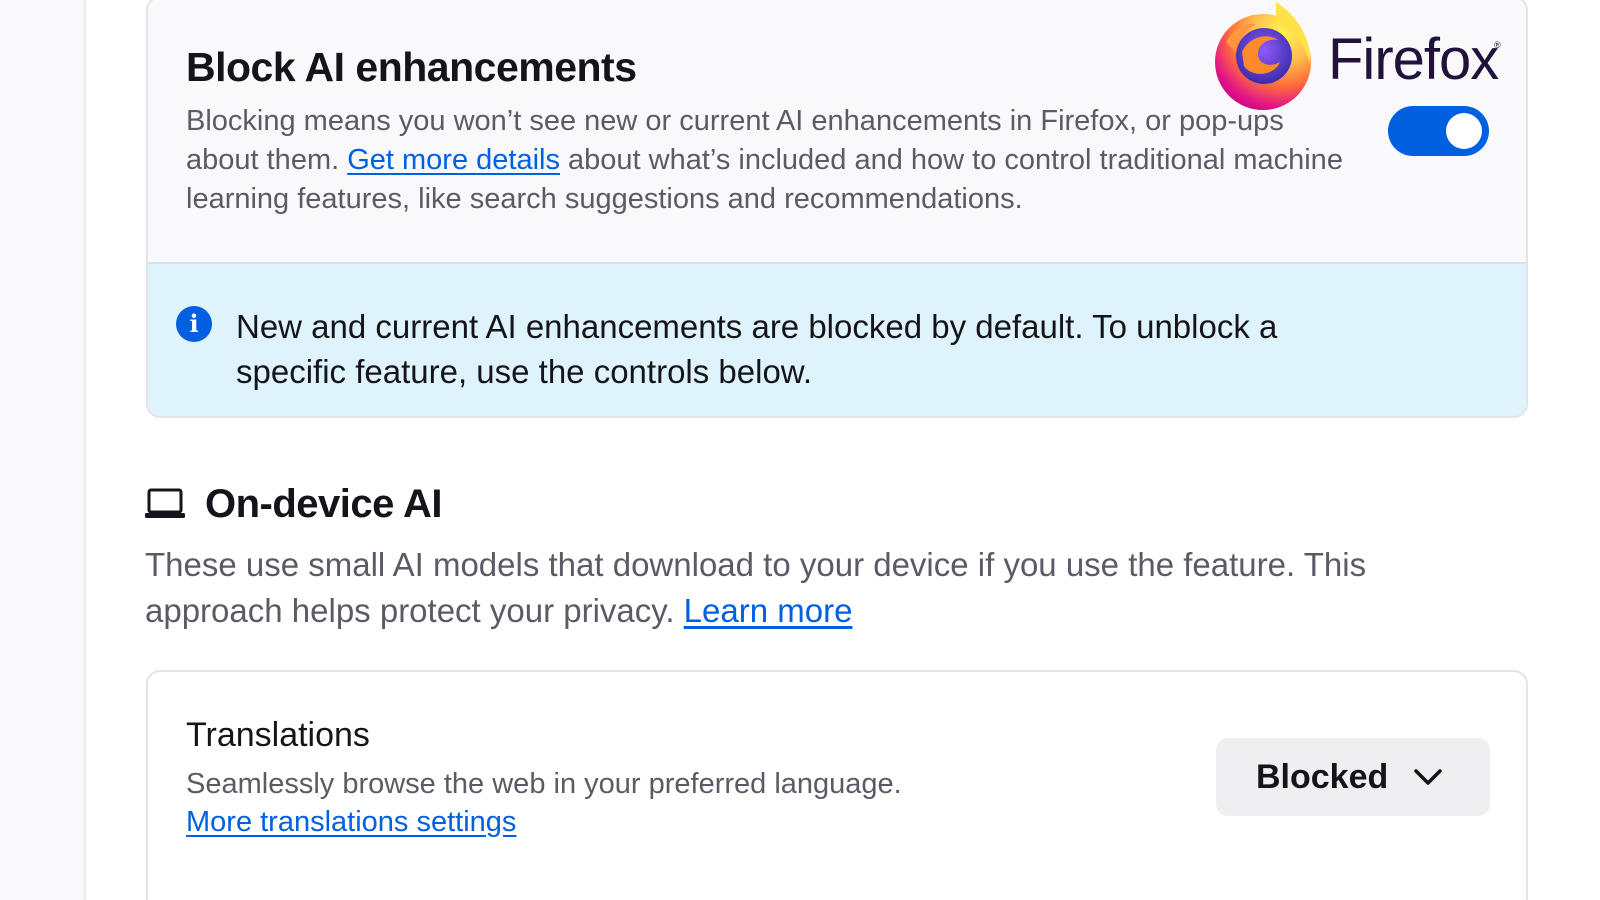  What do you see at coordinates (43, 450) in the screenshot?
I see `left-sidebar` at bounding box center [43, 450].